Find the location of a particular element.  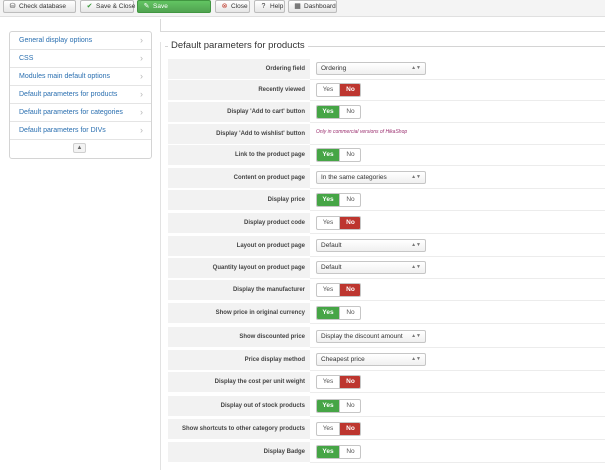

recently-viewed-toggle: Yes No is located at coordinates (338, 90).